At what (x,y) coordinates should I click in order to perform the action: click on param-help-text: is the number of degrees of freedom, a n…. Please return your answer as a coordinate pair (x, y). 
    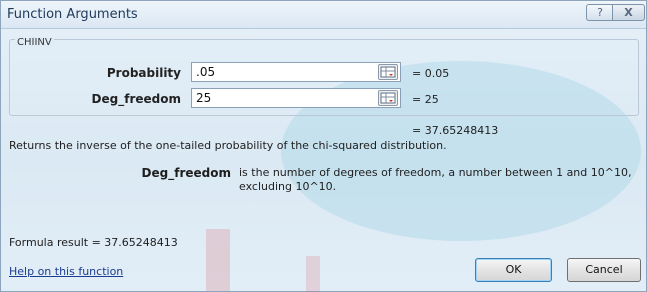
    Looking at the image, I should click on (435, 179).